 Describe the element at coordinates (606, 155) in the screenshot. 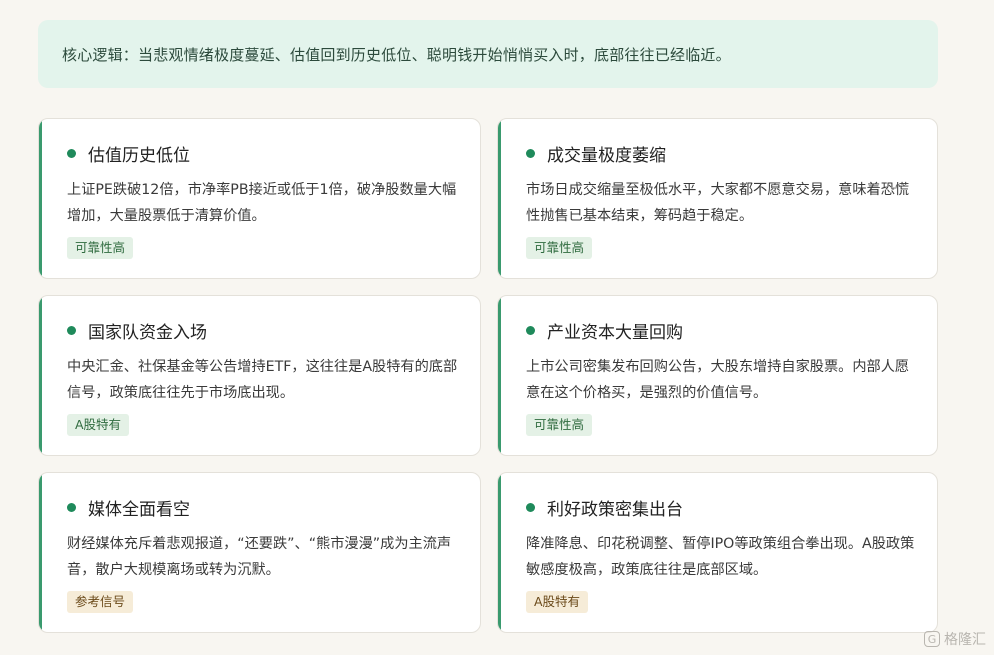

I see `card-title: 成交量极度萎缩` at that location.